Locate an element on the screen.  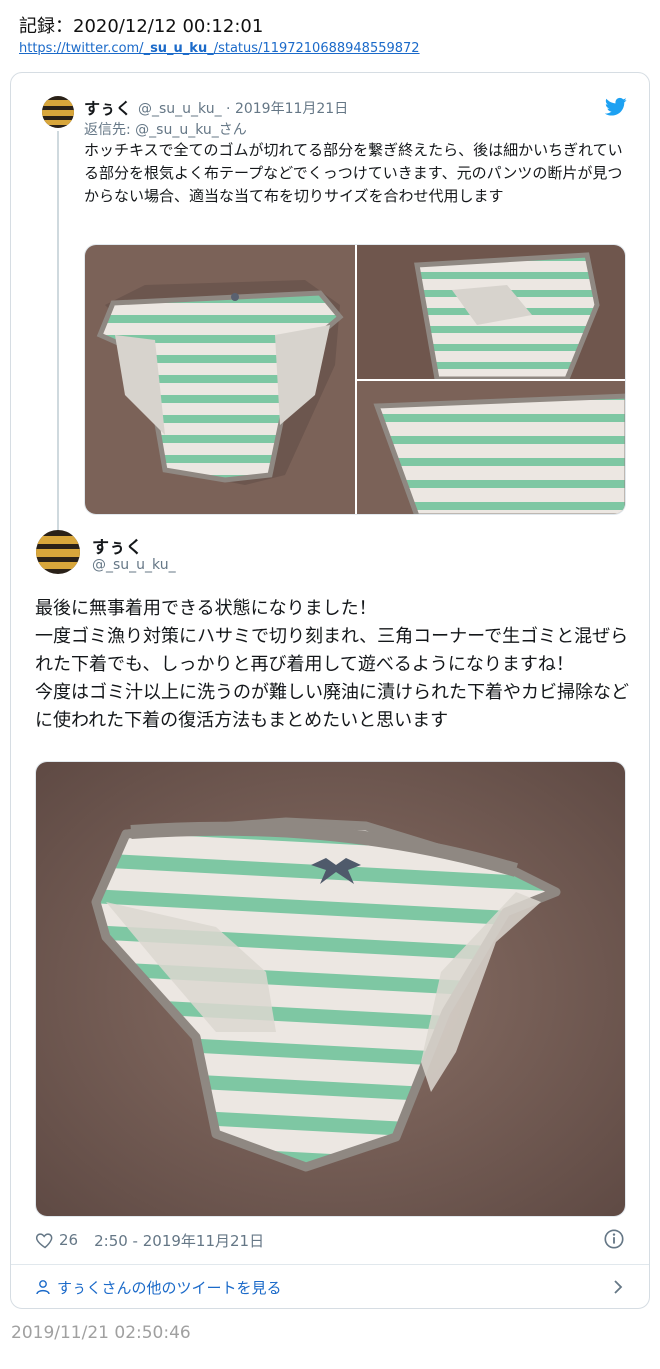
like-count: 26 is located at coordinates (68, 1240).